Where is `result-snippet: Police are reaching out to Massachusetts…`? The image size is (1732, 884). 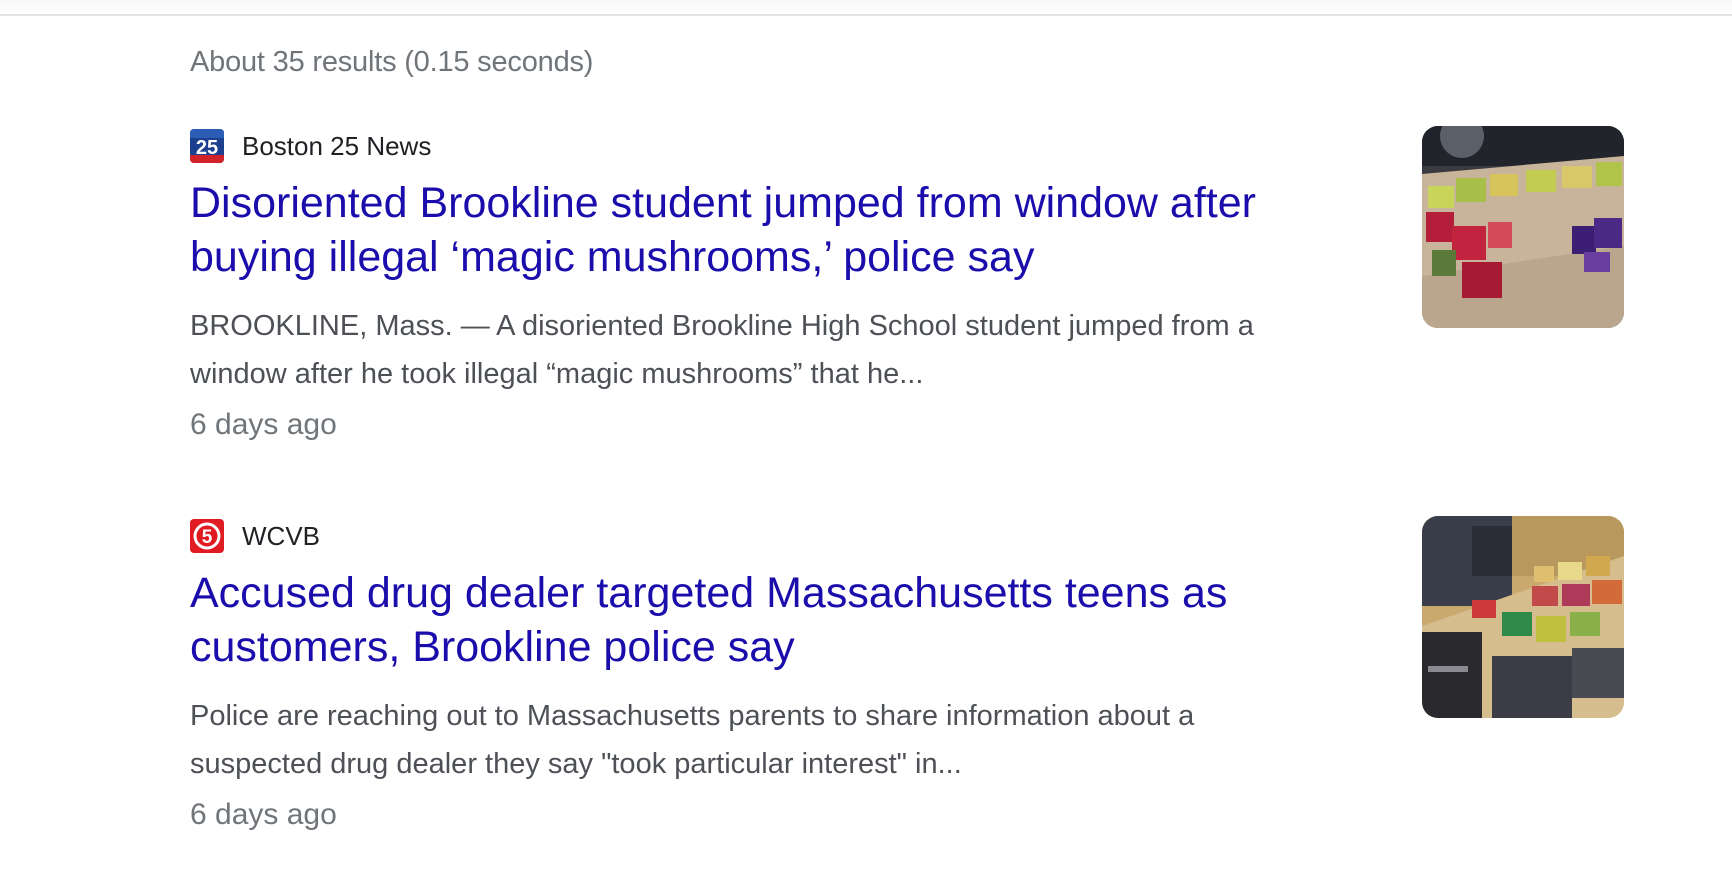 result-snippet: Police are reaching out to Massachusetts… is located at coordinates (692, 740).